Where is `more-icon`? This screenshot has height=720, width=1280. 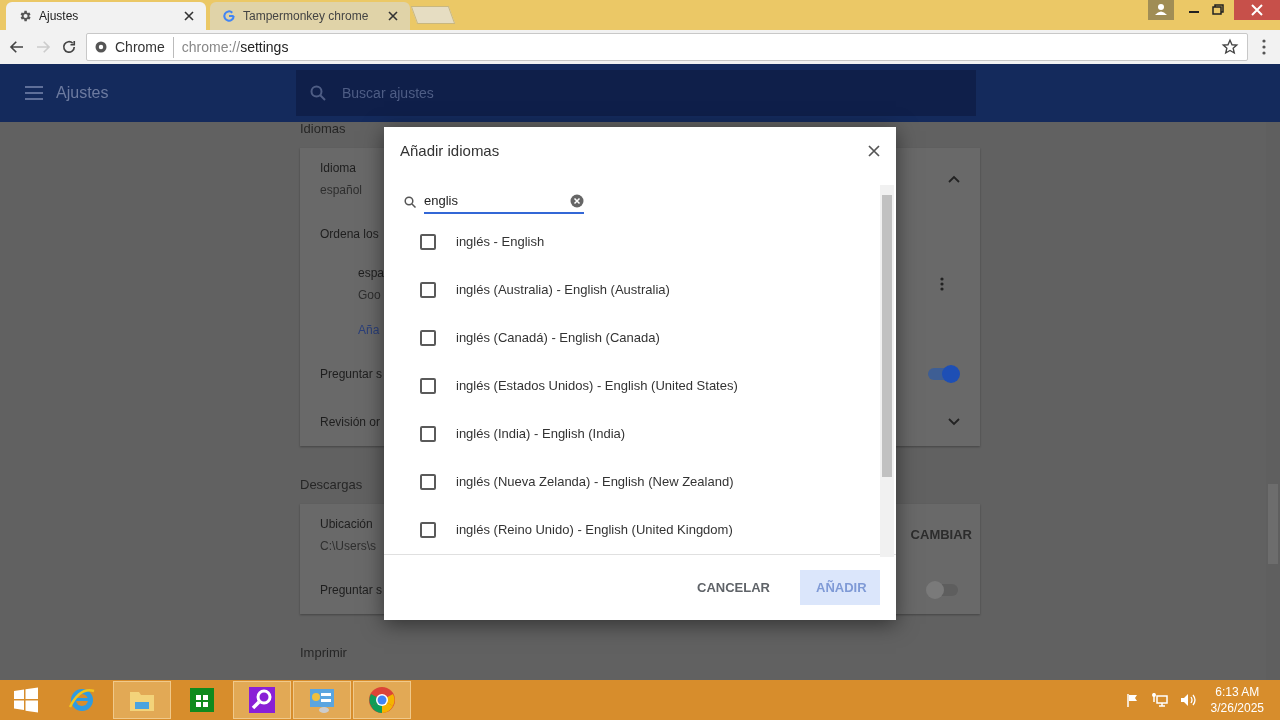 more-icon is located at coordinates (942, 284).